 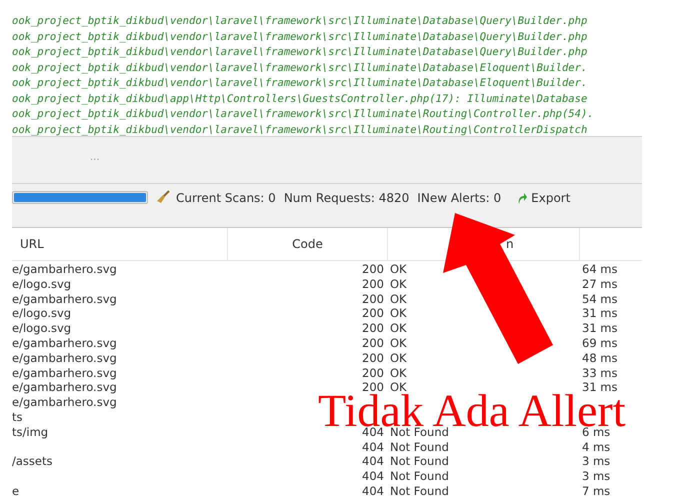 What do you see at coordinates (600, 283) in the screenshot?
I see `time-cell: 27 ms` at bounding box center [600, 283].